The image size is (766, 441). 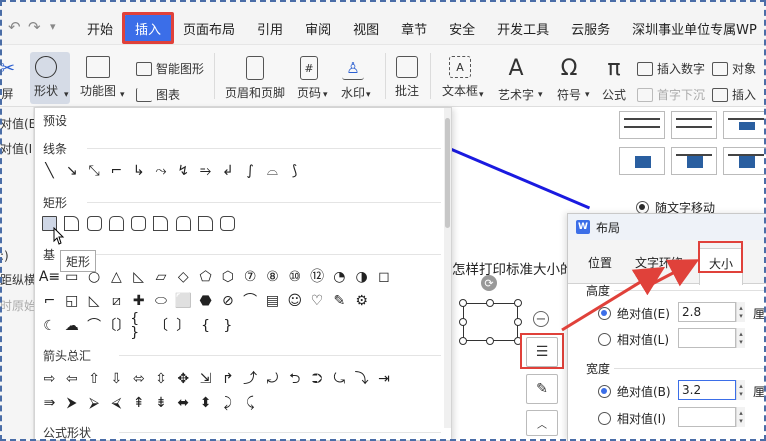 What do you see at coordinates (205, 300) in the screenshot?
I see `basic-shape-option: ⬣` at bounding box center [205, 300].